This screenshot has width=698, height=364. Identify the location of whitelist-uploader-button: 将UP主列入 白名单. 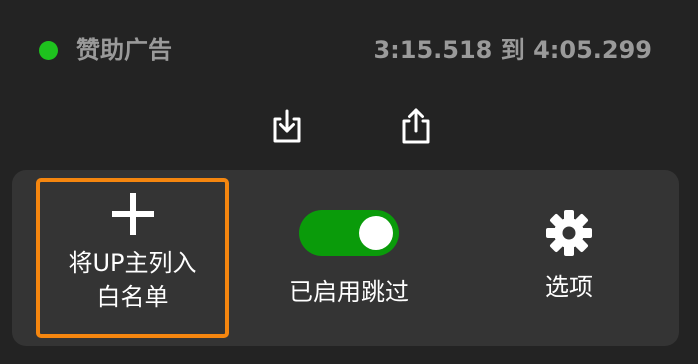
(132, 258).